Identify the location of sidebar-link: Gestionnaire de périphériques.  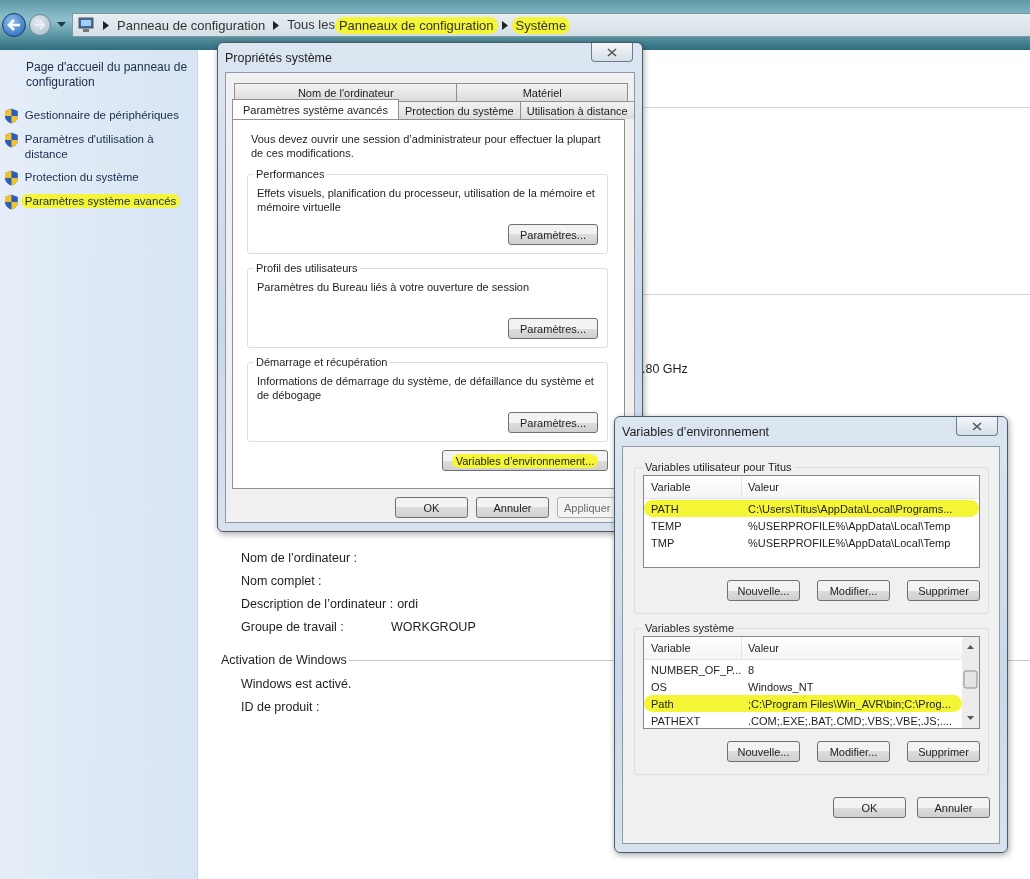
(106, 115).